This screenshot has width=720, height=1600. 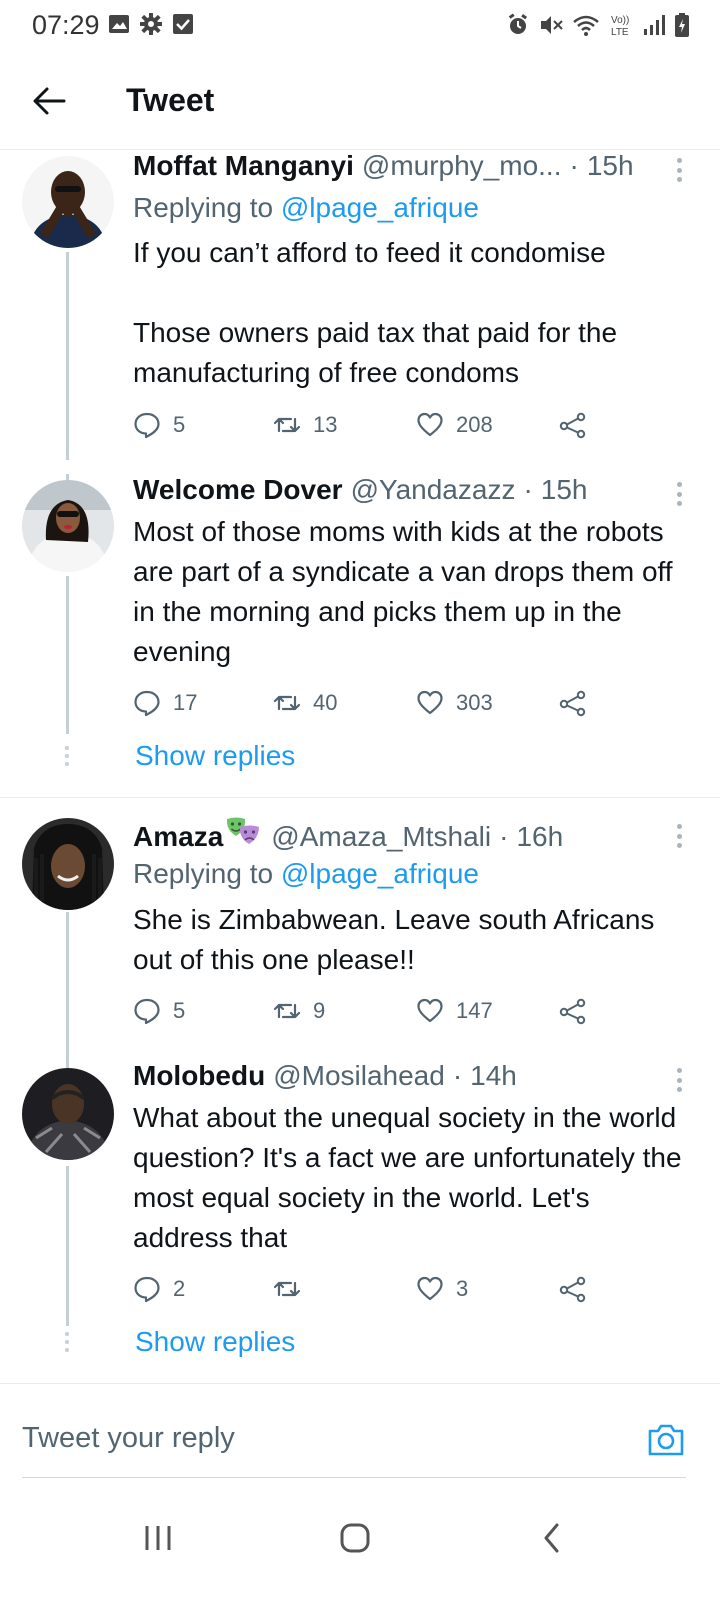 I want to click on system-back-button, so click(x=552, y=1538).